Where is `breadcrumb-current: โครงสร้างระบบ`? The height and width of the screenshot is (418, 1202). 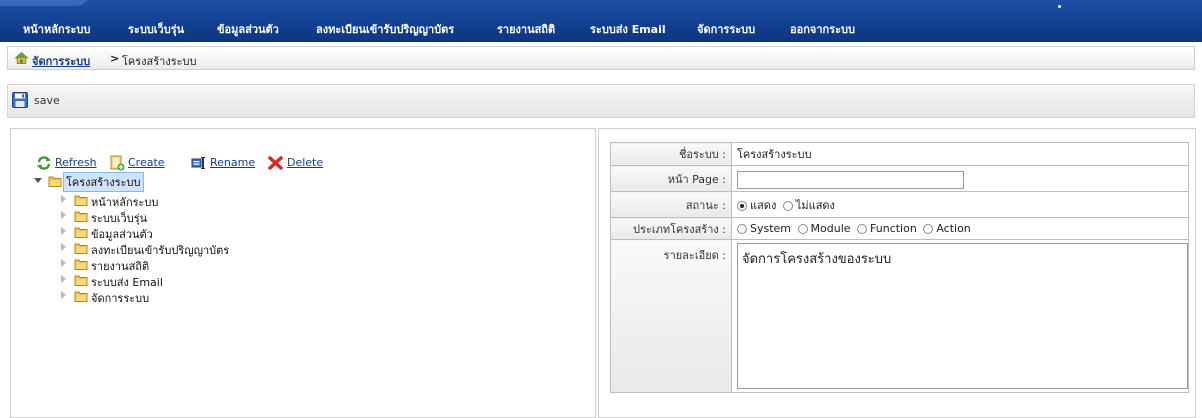
breadcrumb-current: โครงสร้างระบบ is located at coordinates (159, 61).